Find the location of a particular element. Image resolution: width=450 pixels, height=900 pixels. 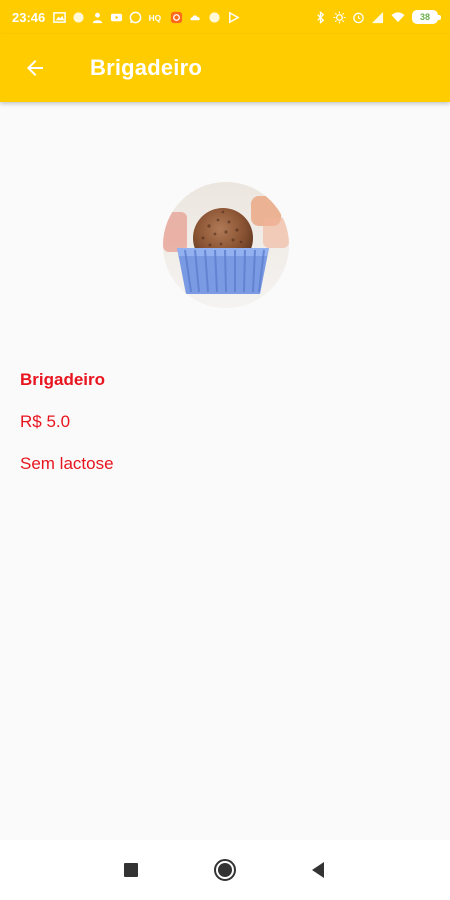

triangle-left-icon is located at coordinates (318, 870).